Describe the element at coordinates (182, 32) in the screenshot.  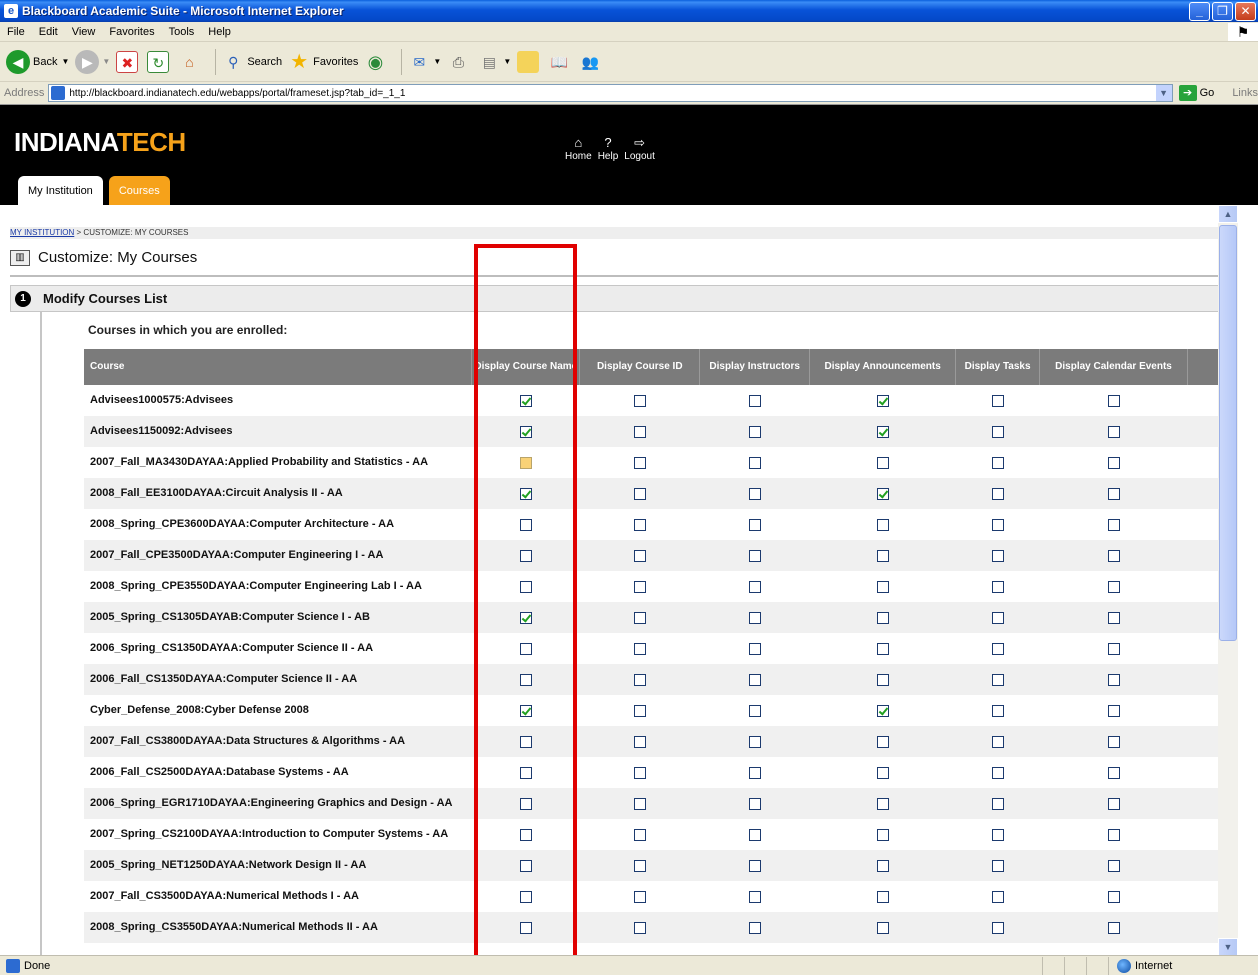
I see `menu-tools: Tools` at that location.